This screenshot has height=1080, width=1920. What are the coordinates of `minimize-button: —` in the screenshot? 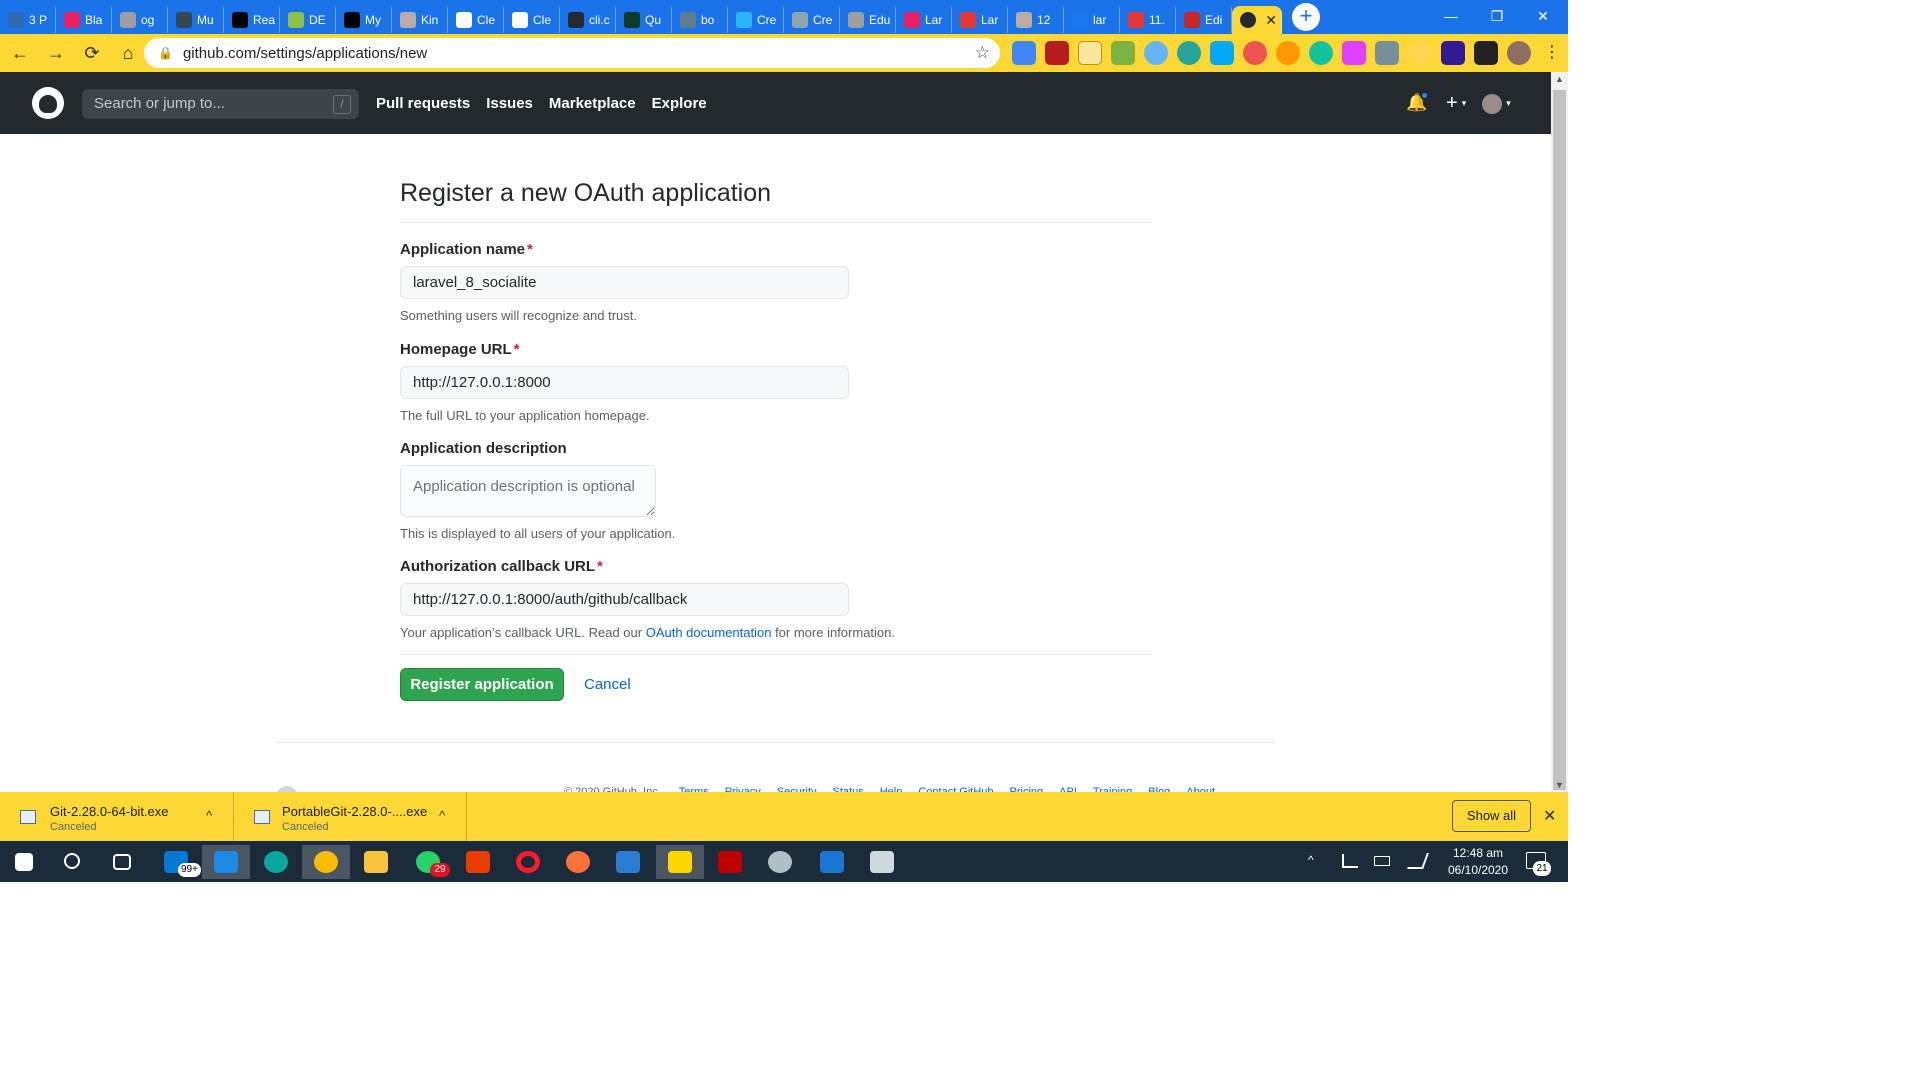 It's located at (1451, 17).